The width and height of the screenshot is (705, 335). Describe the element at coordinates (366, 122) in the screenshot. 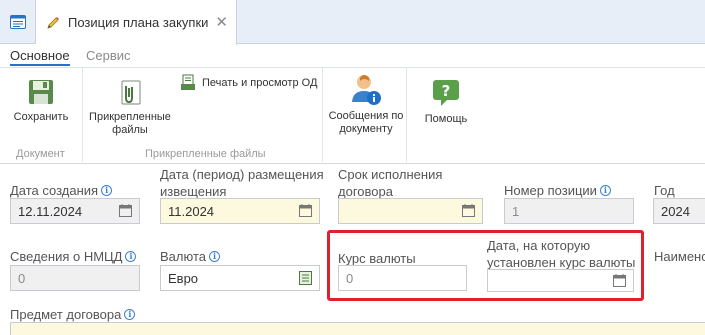

I see `document-messages-label: Сообщения по документу` at that location.